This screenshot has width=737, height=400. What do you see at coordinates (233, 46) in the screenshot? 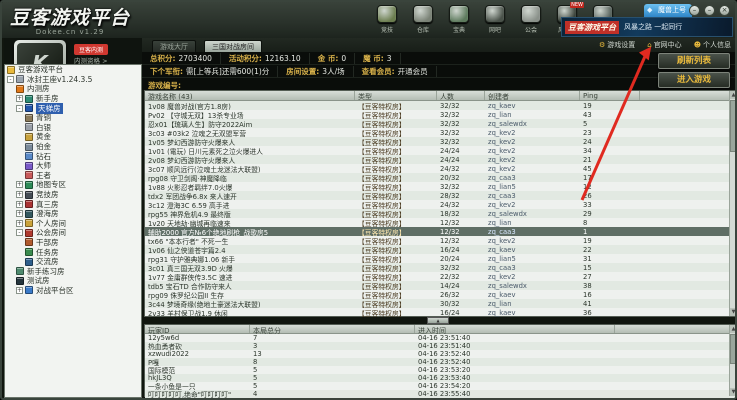
I see `tab-sanguo-rooms: 三国对战房间` at bounding box center [233, 46].